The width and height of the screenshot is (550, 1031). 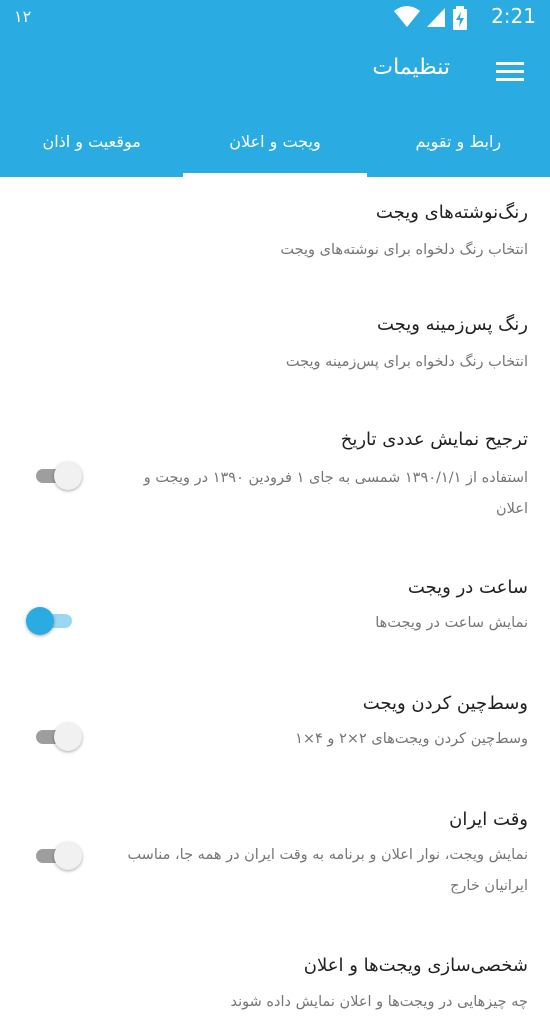 I want to click on clock-in-widget-toggle, so click(x=55, y=620).